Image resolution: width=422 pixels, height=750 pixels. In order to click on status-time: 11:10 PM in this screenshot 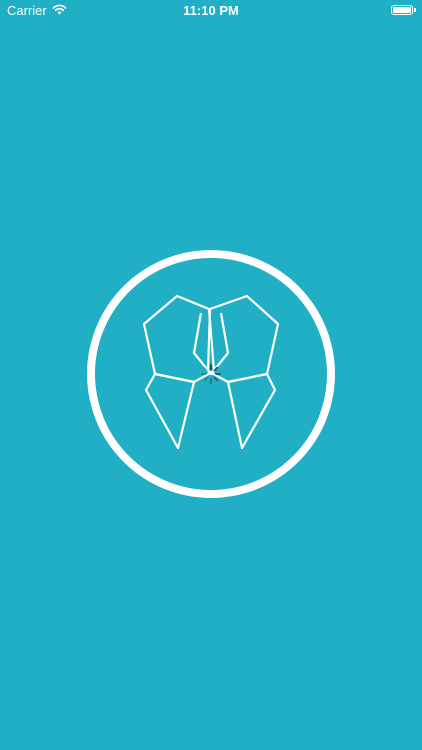, I will do `click(211, 10)`.